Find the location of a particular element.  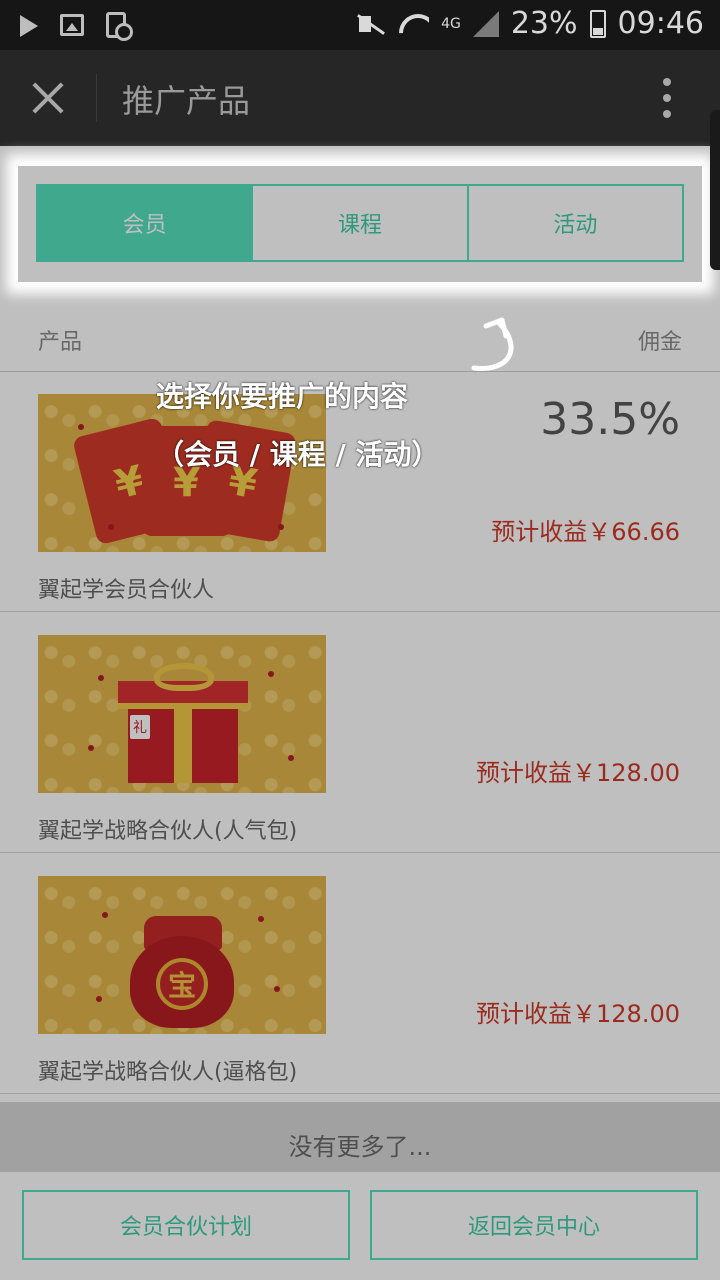

page-title: 推广产品 is located at coordinates (186, 101).